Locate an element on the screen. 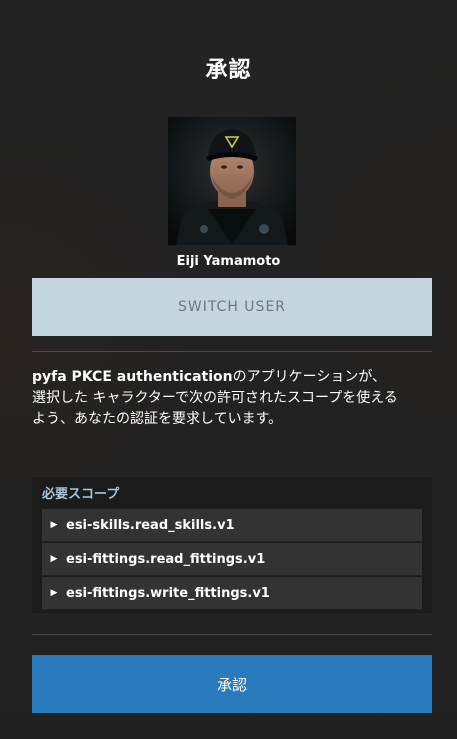 This screenshot has width=457, height=739. scope-label: esi-fittings.write_fittings.v1 is located at coordinates (168, 593).